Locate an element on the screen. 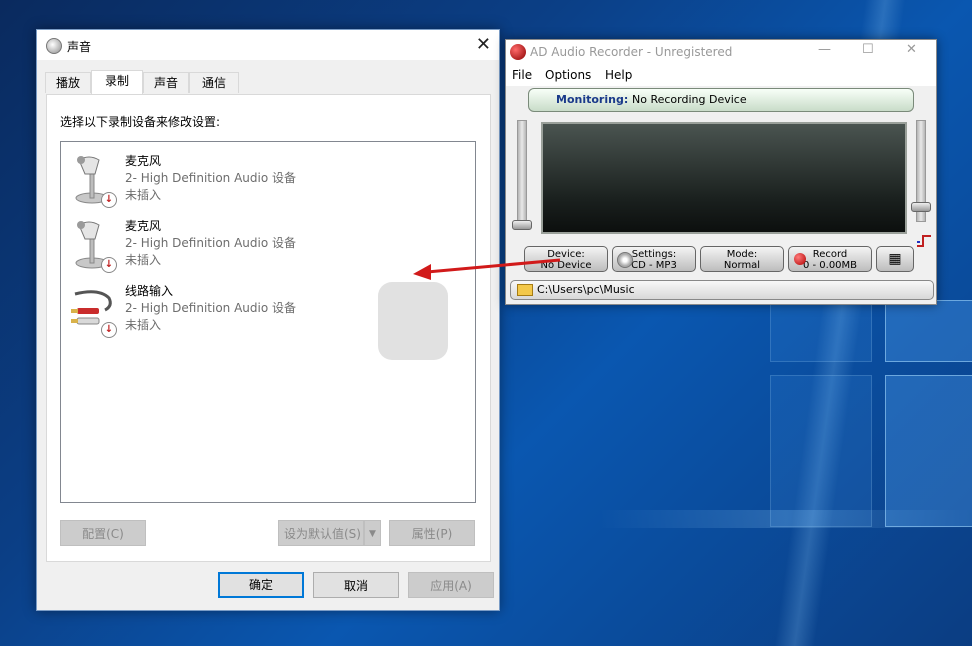  record-icon is located at coordinates (800, 259).